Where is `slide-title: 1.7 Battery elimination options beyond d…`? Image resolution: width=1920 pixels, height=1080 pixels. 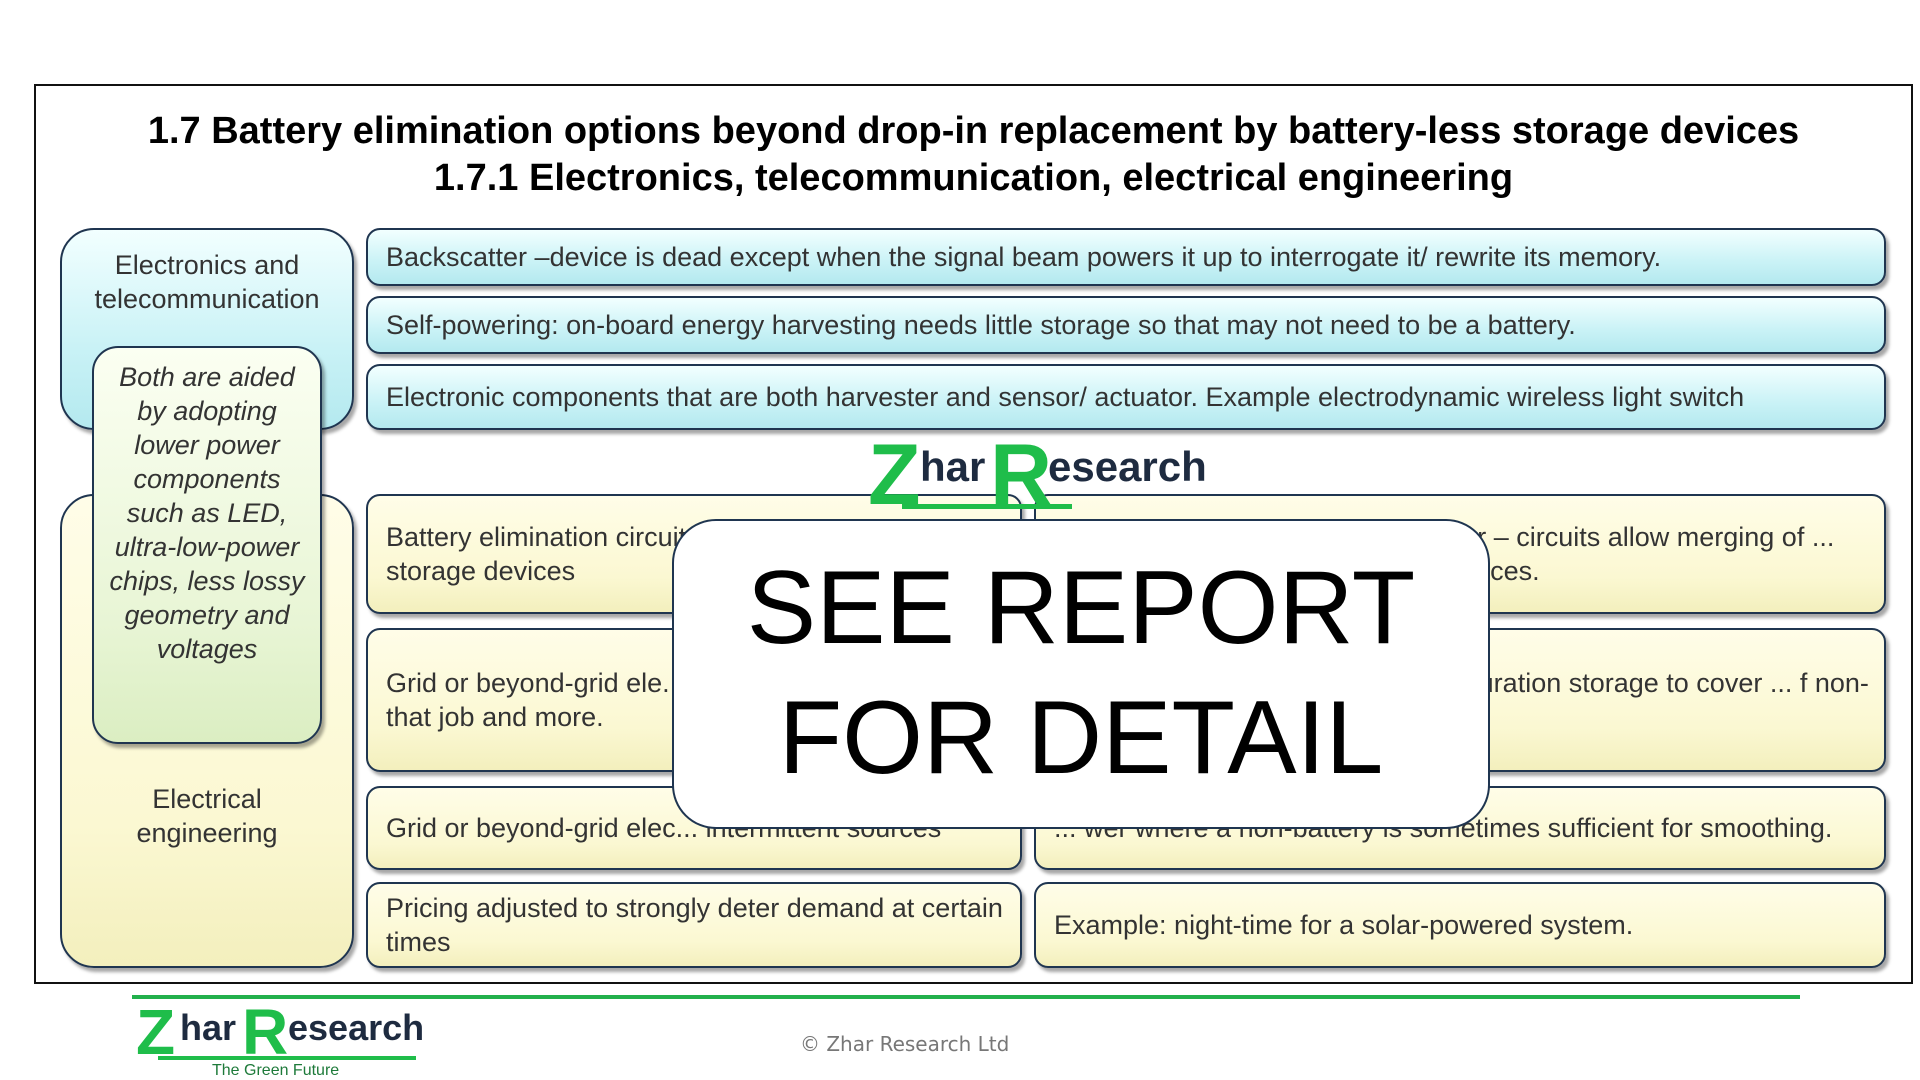
slide-title: 1.7 Battery elimination options beyond d… is located at coordinates (973, 155).